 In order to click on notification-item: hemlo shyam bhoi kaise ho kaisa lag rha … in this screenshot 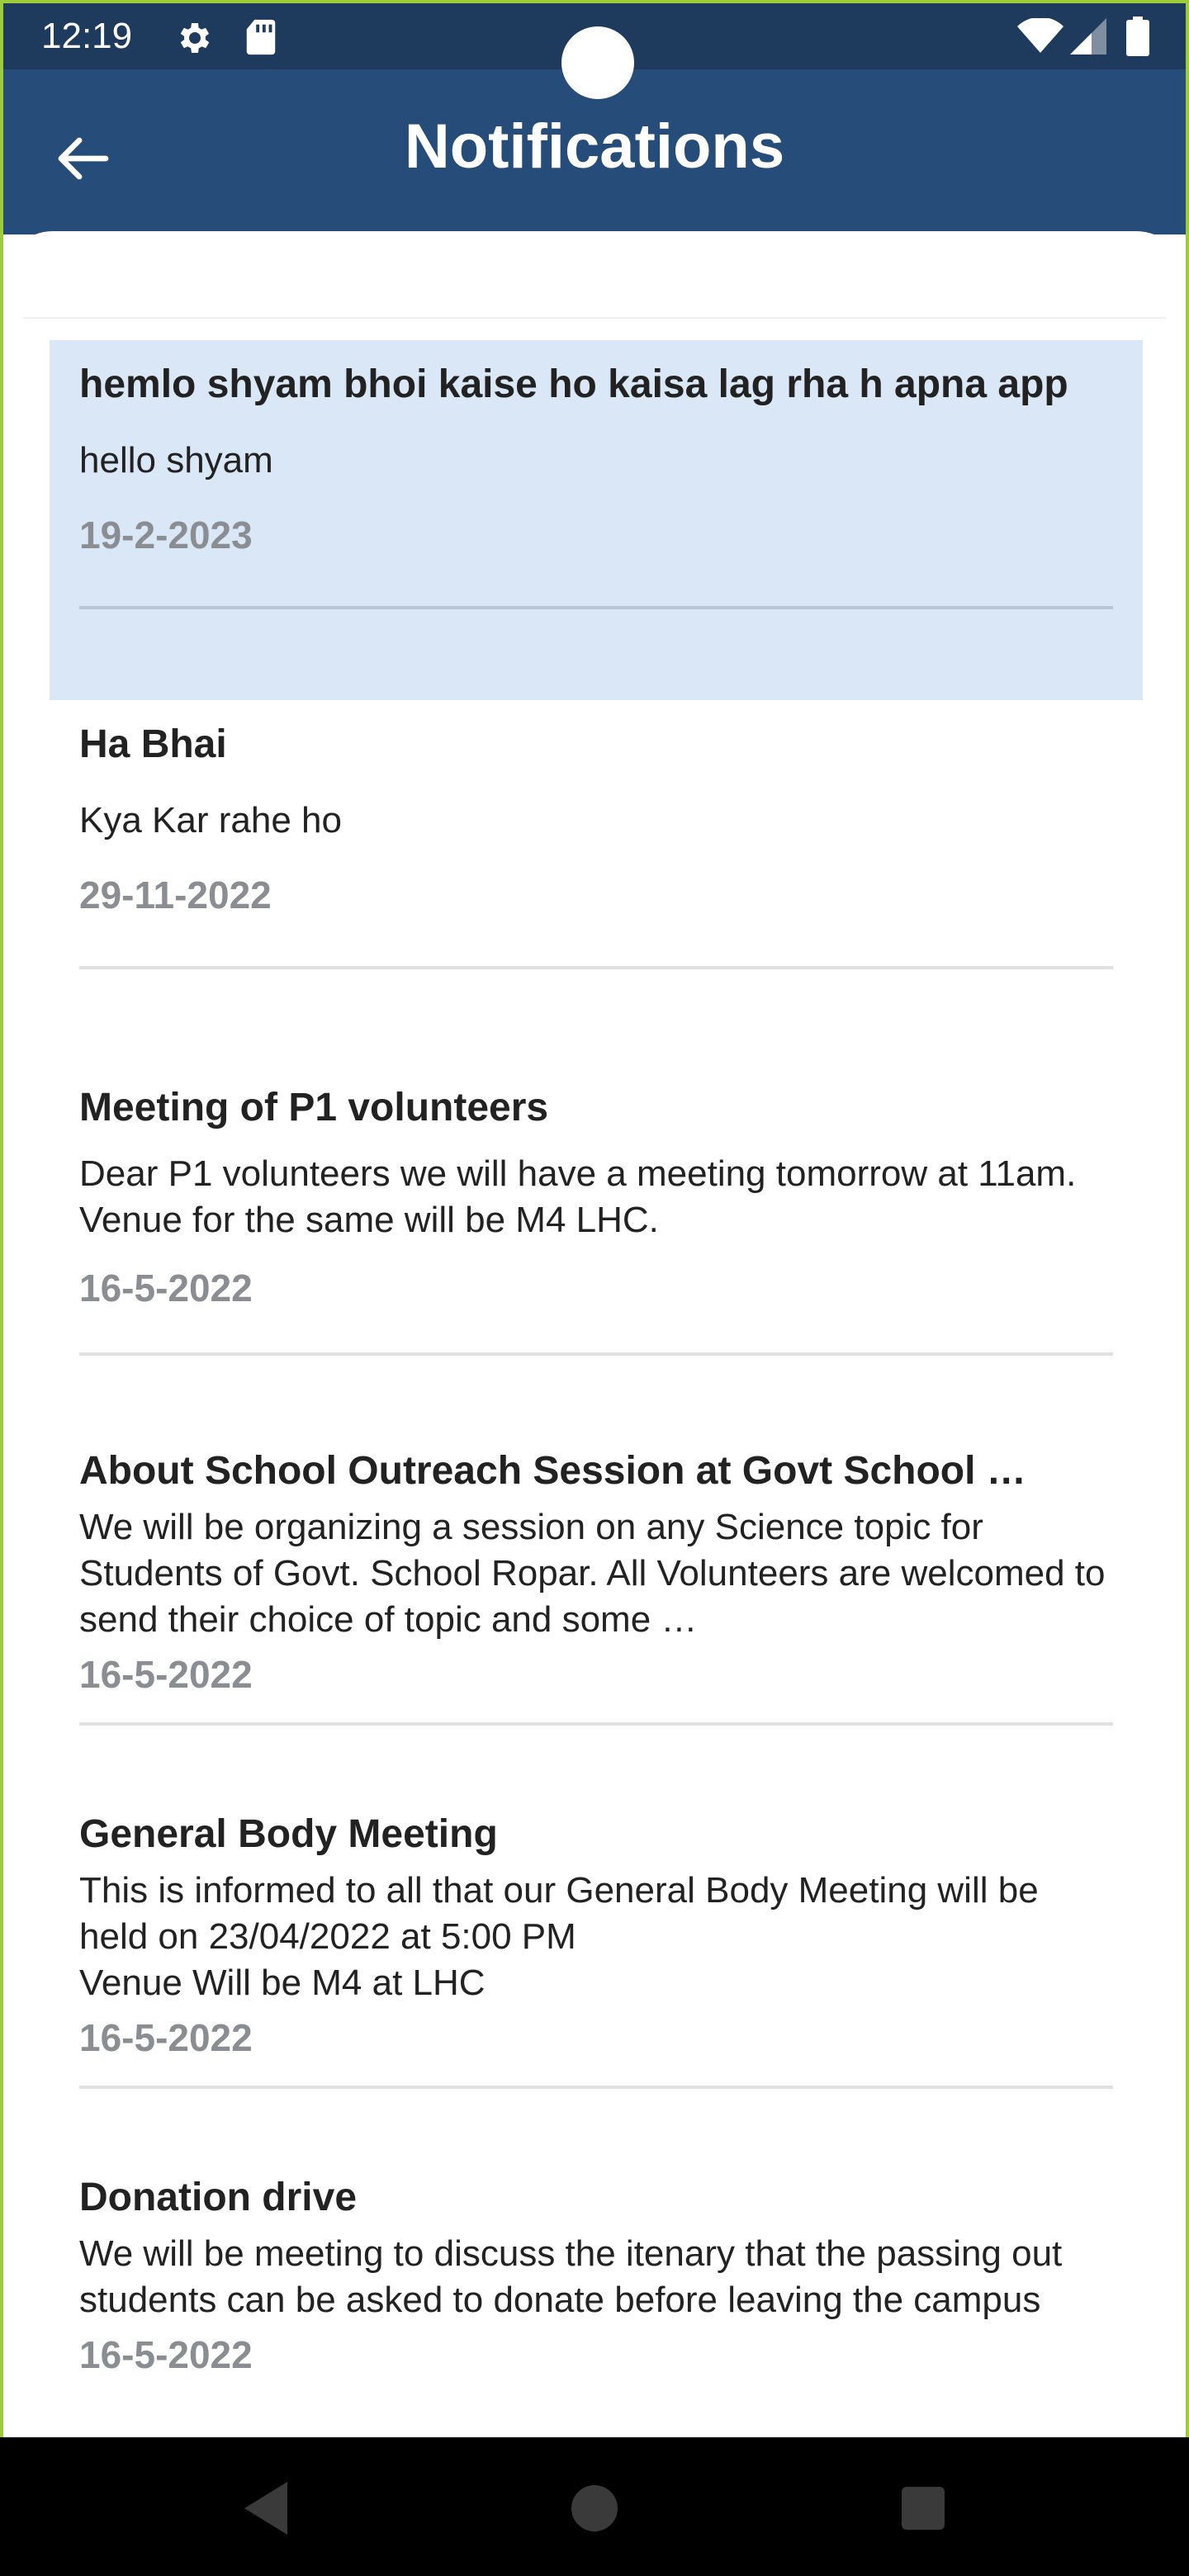, I will do `click(596, 520)`.